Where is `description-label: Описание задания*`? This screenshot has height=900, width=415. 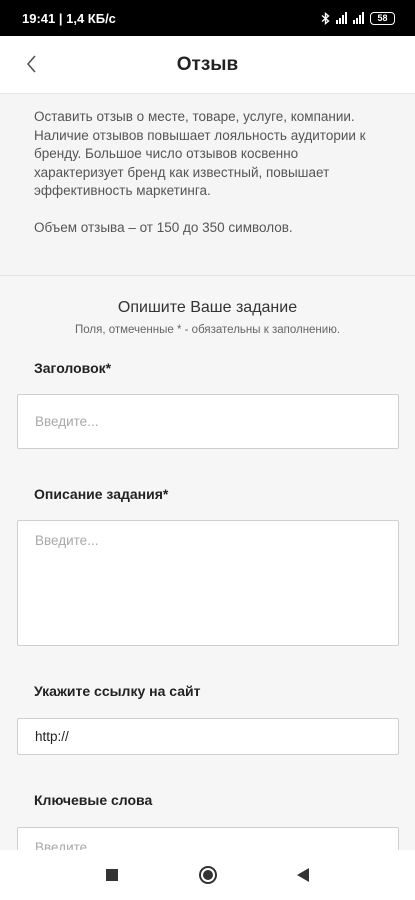
description-label: Описание задания* is located at coordinates (101, 494).